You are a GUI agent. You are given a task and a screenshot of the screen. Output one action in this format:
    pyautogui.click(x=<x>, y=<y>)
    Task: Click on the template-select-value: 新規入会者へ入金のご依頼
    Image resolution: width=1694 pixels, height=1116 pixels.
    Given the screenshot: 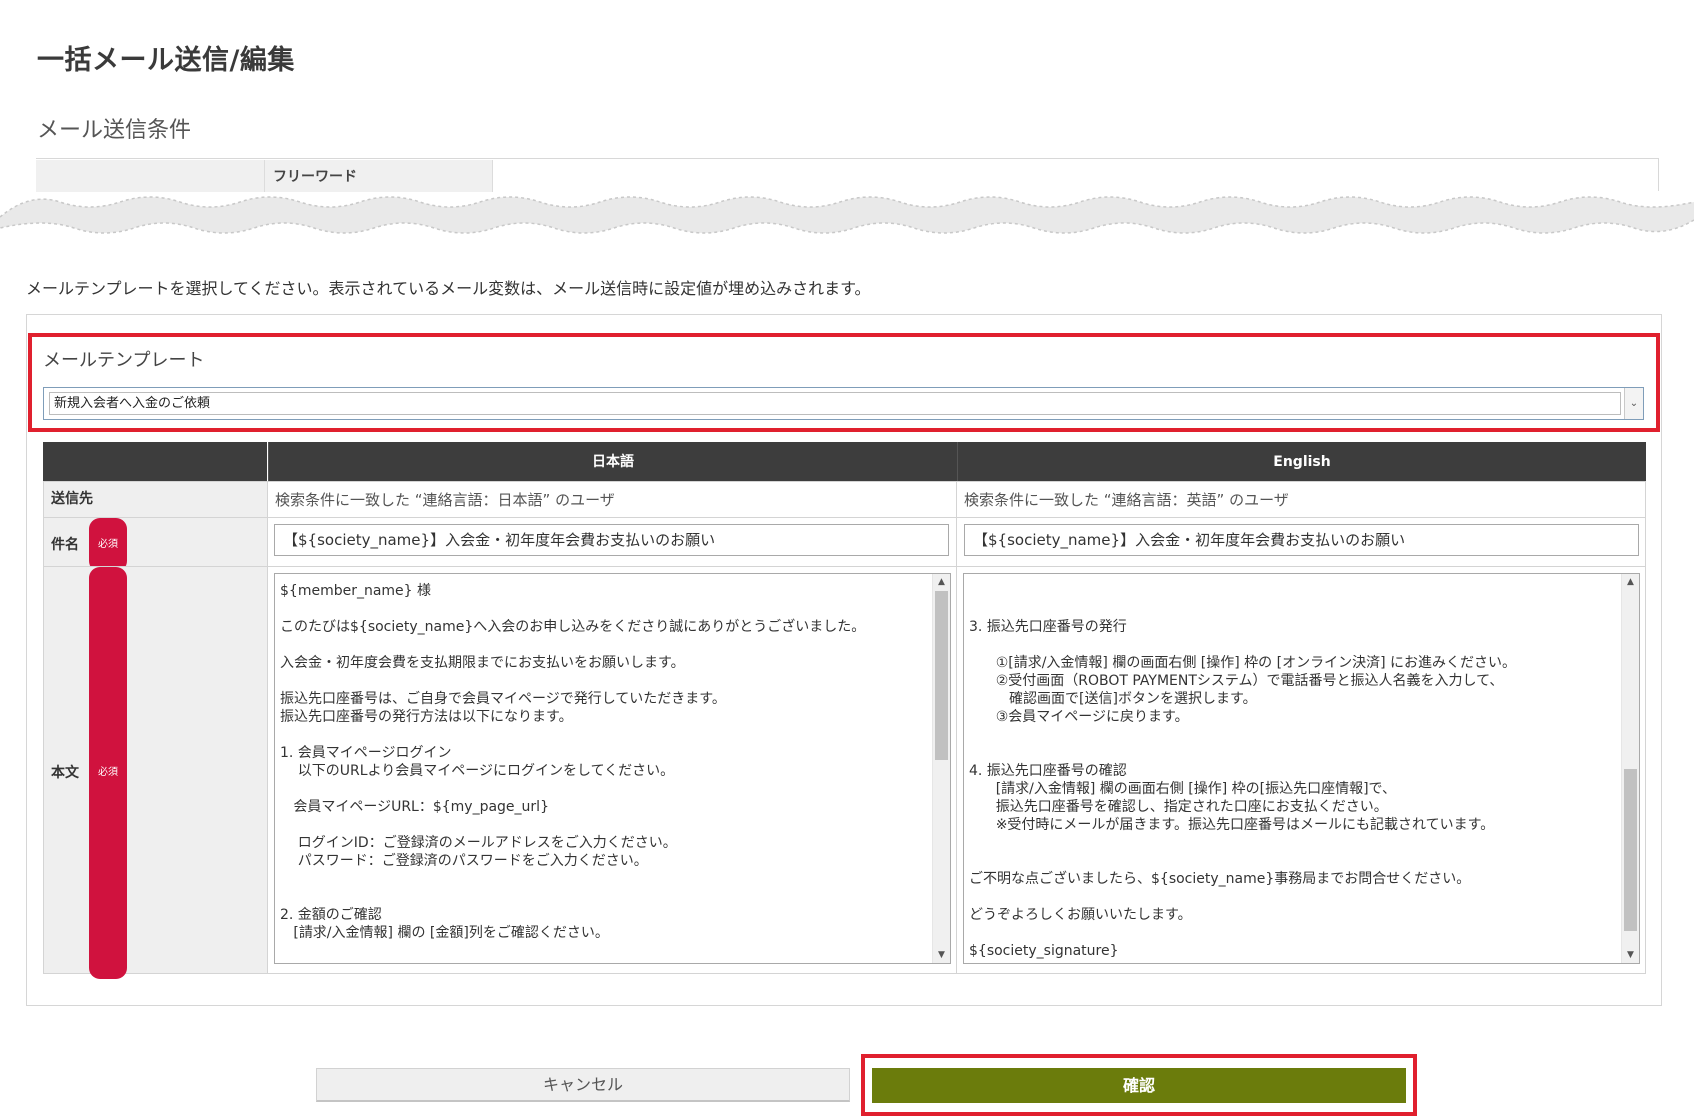 What is the action you would take?
    pyautogui.click(x=835, y=403)
    